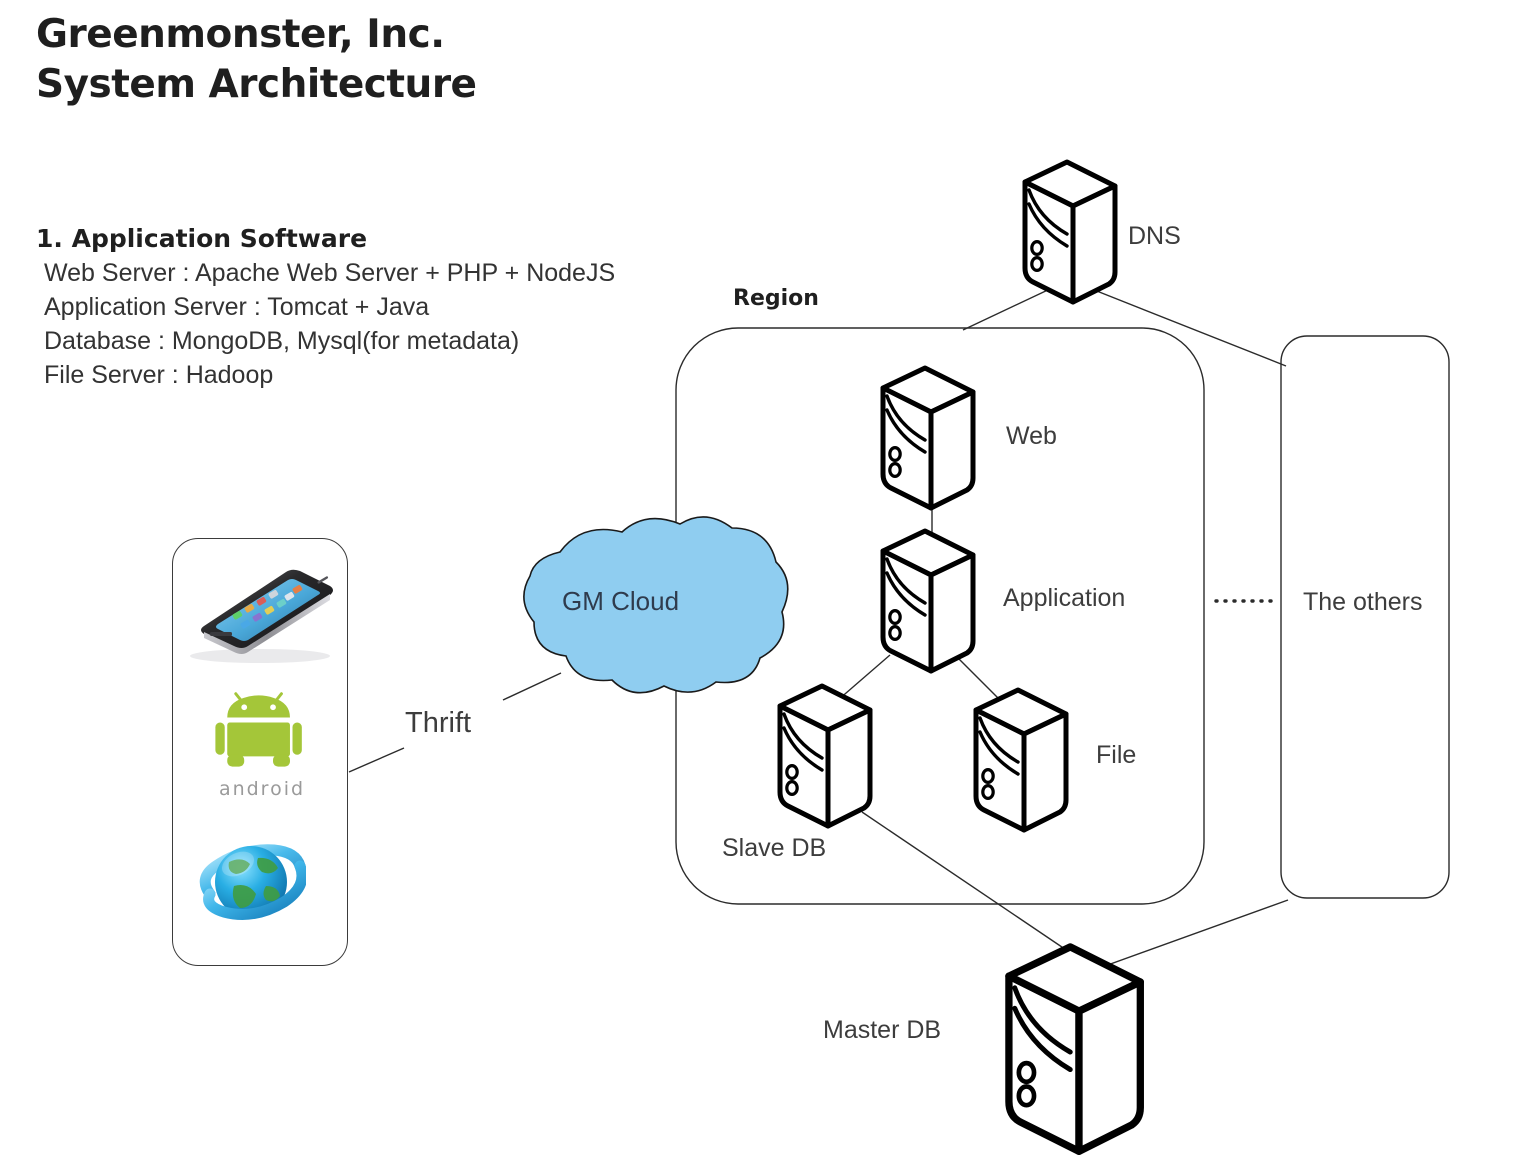 This screenshot has width=1532, height=1157. What do you see at coordinates (825, 756) in the screenshot?
I see `server-icon-slave-db` at bounding box center [825, 756].